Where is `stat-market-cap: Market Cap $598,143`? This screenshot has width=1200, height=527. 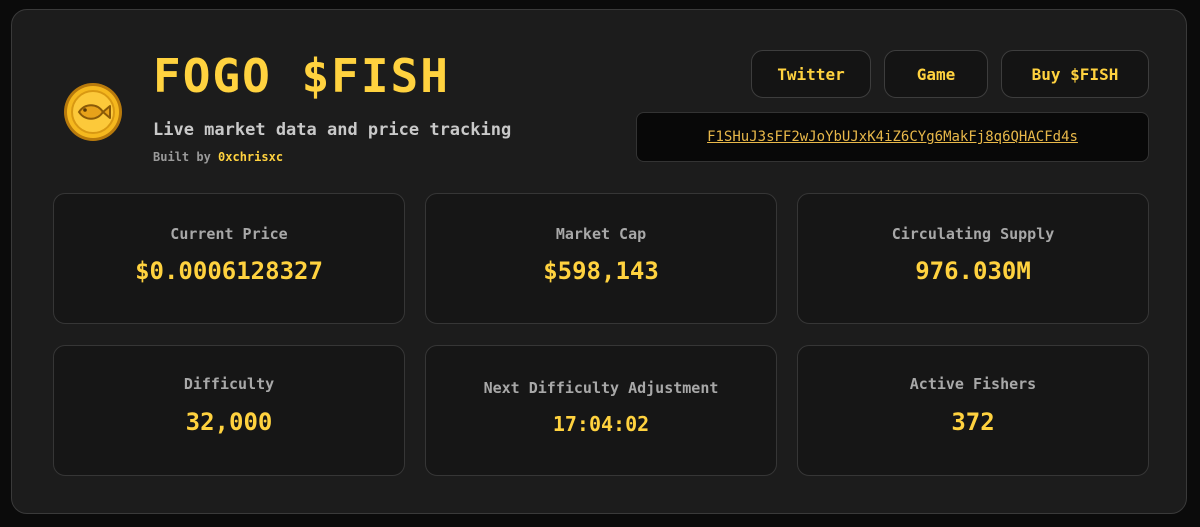 stat-market-cap: Market Cap $598,143 is located at coordinates (601, 258).